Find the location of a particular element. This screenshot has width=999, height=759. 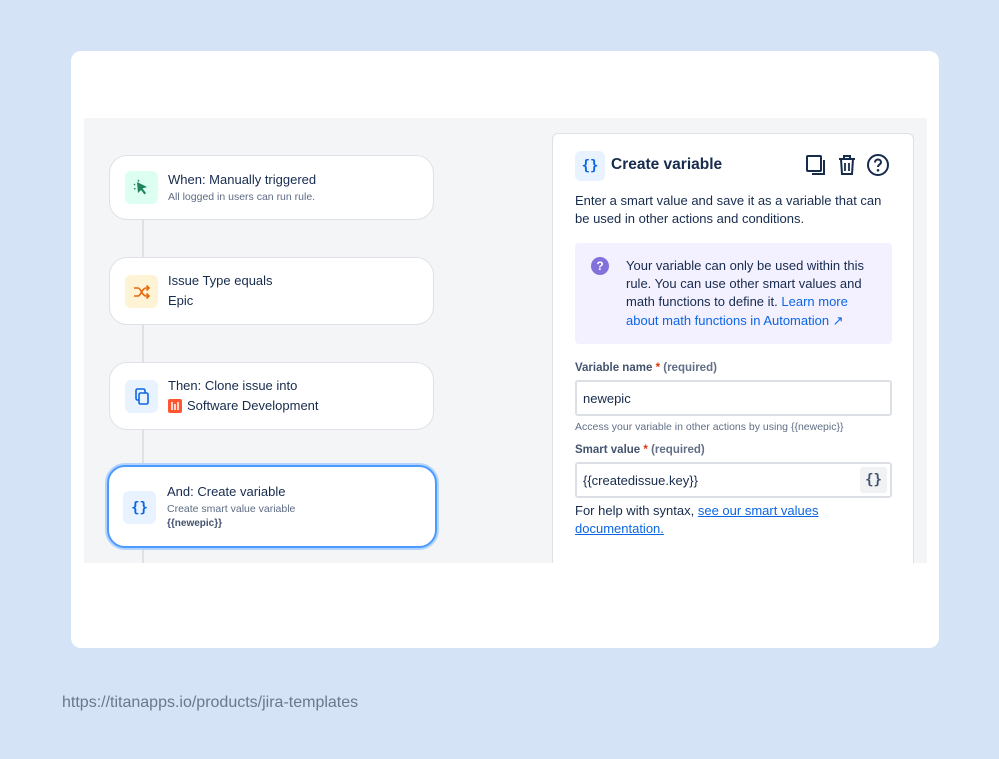

smart-value-value: {{createdissue.key}} is located at coordinates (640, 480).